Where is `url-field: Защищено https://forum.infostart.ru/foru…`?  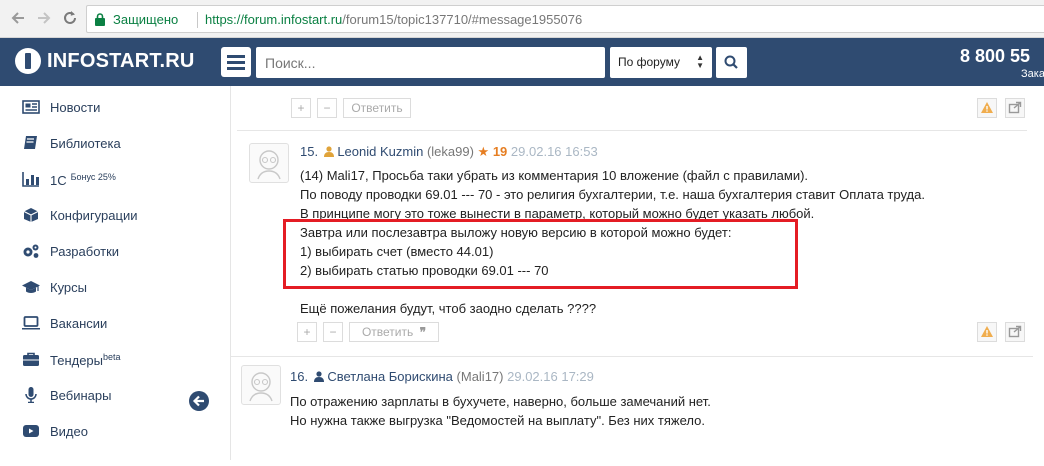
url-field: Защищено https://forum.infostart.ru/foru… is located at coordinates (565, 19).